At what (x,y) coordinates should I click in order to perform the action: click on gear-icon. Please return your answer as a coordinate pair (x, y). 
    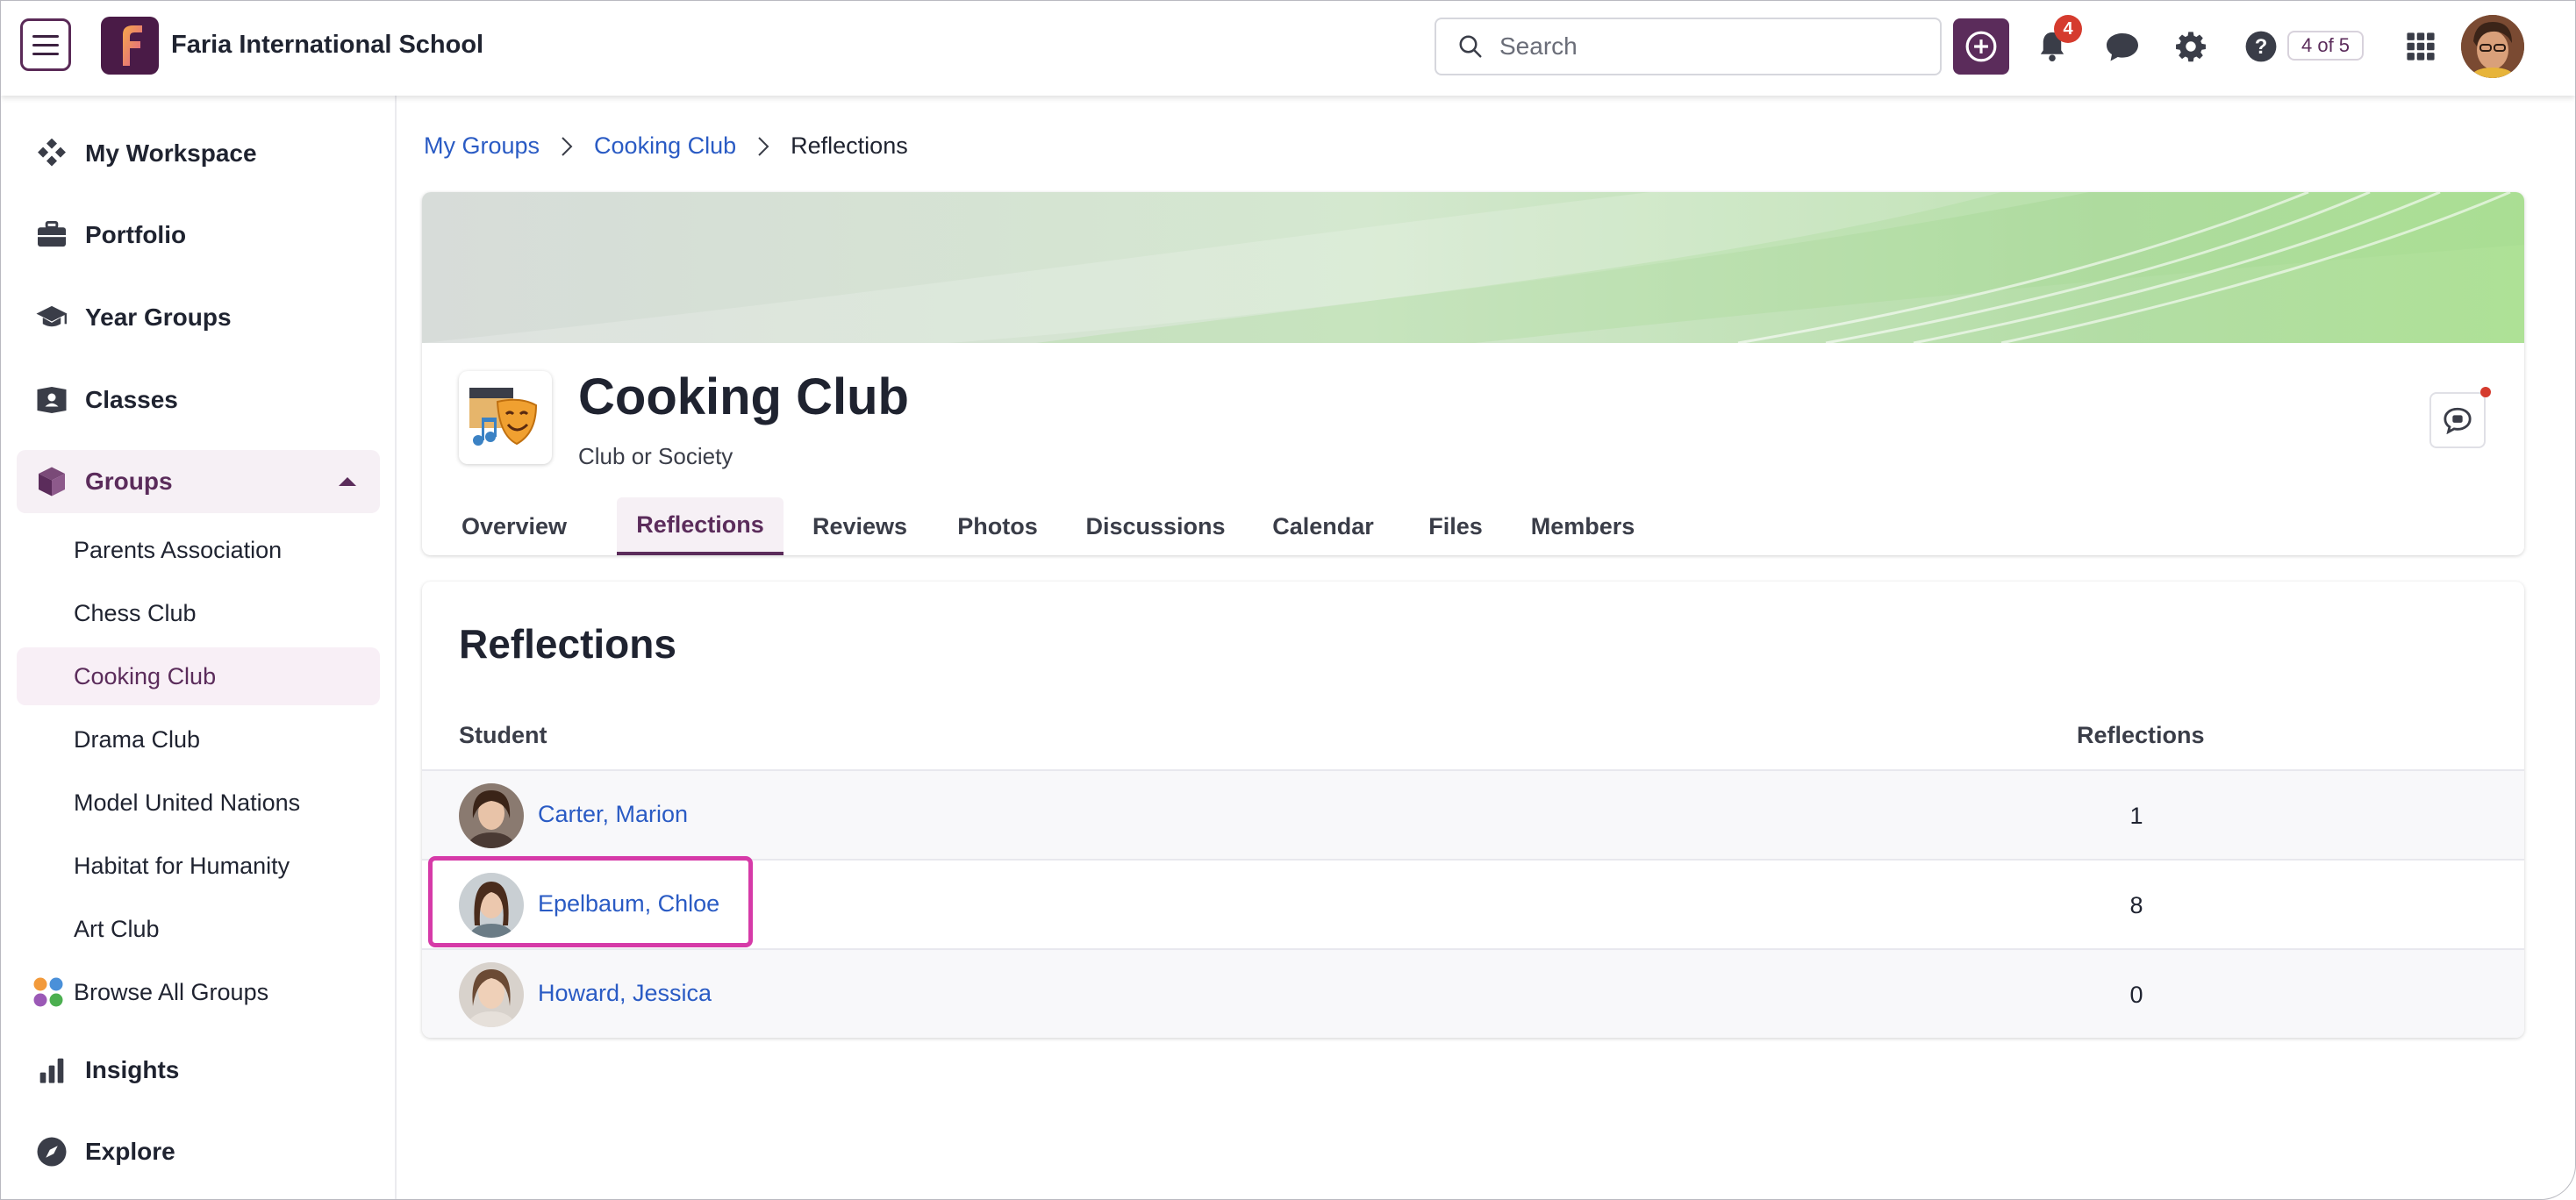
    Looking at the image, I should click on (2191, 47).